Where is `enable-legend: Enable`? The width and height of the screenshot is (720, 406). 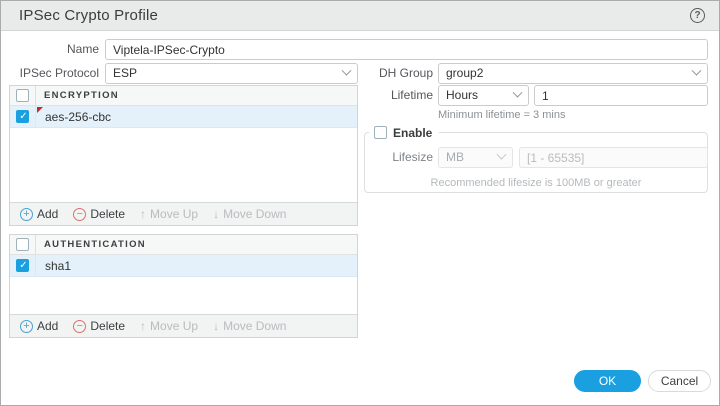
enable-legend: Enable is located at coordinates (404, 132).